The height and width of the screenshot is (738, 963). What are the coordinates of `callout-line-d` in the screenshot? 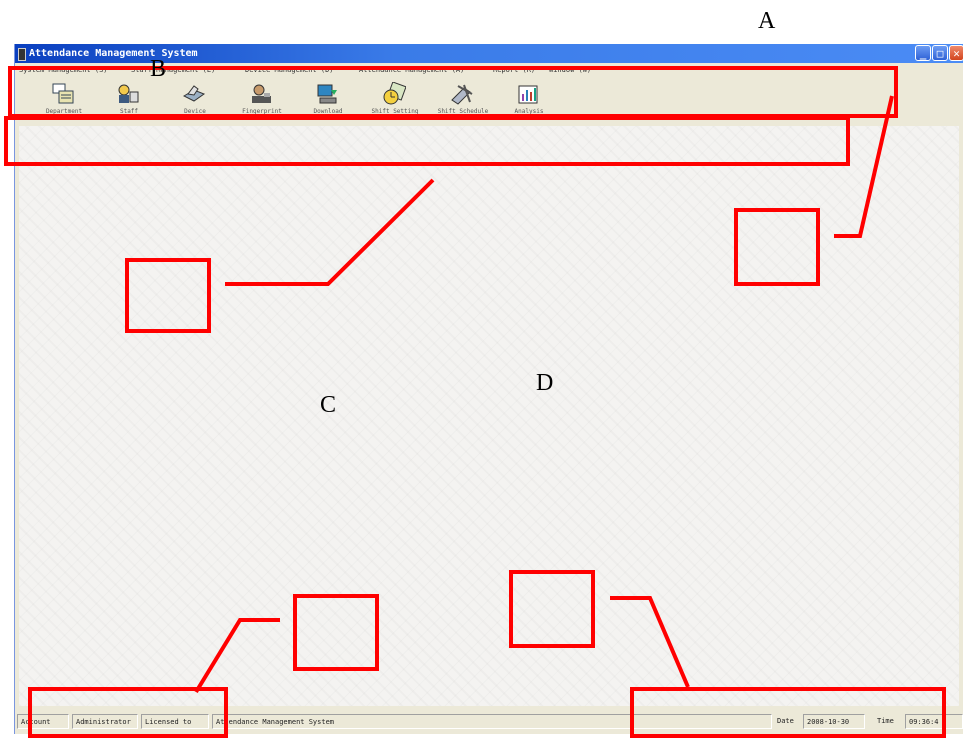 It's located at (650, 642).